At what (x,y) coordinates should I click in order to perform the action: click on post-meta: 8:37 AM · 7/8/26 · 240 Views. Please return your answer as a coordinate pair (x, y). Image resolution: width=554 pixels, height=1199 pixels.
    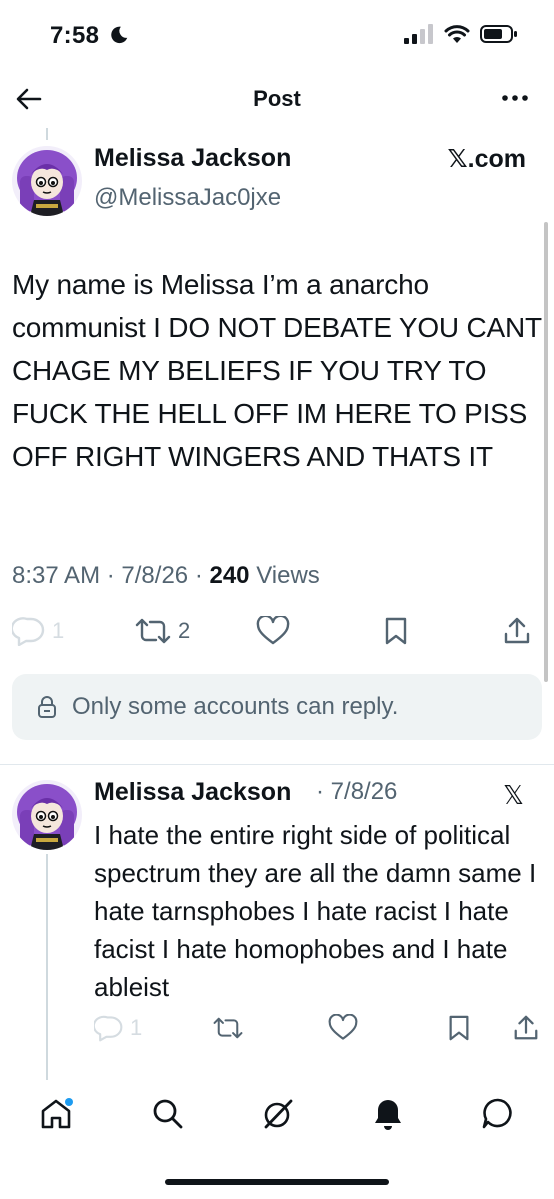
    Looking at the image, I should click on (166, 576).